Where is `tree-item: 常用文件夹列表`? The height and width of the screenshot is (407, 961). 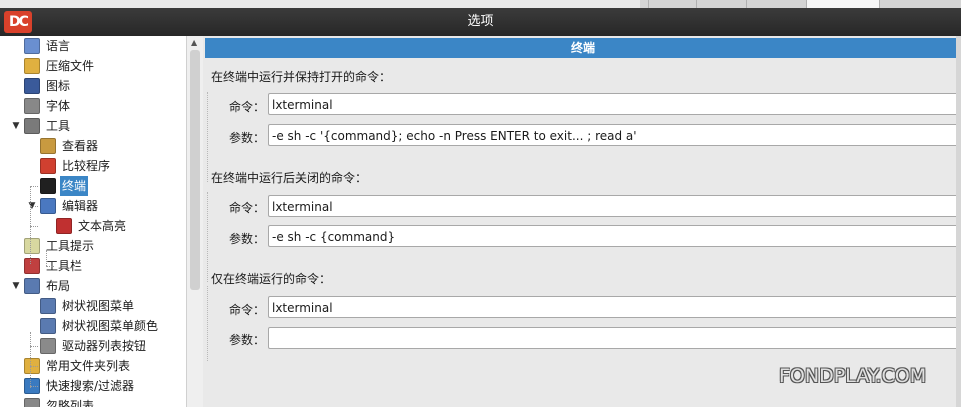 tree-item: 常用文件夹列表 is located at coordinates (78, 366).